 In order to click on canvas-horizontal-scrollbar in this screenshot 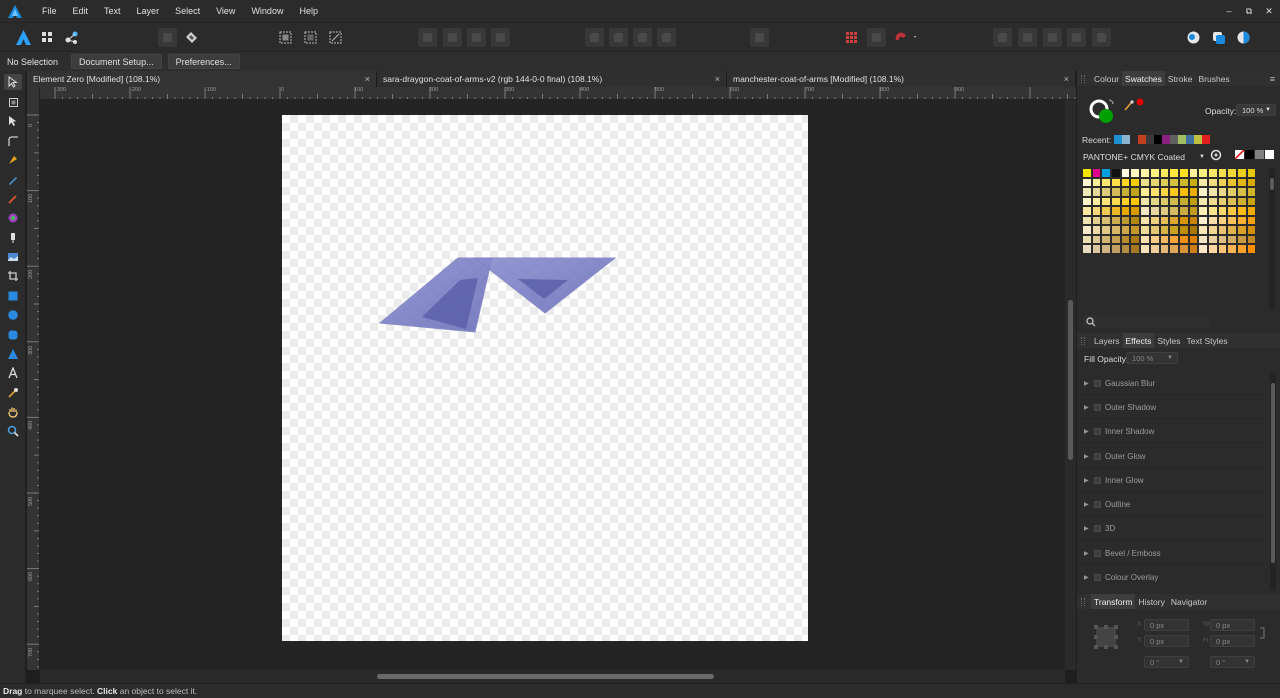, I will do `click(552, 676)`.